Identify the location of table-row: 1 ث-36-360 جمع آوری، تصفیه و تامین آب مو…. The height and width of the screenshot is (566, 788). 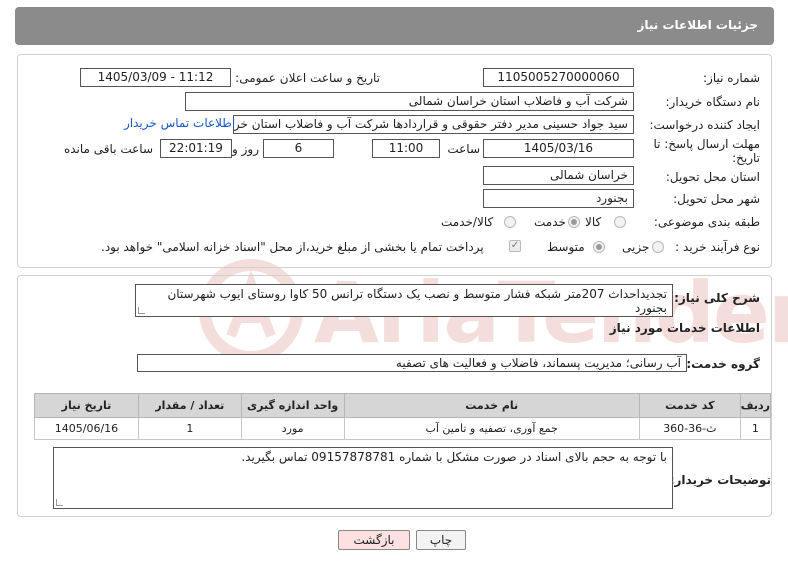
(403, 428).